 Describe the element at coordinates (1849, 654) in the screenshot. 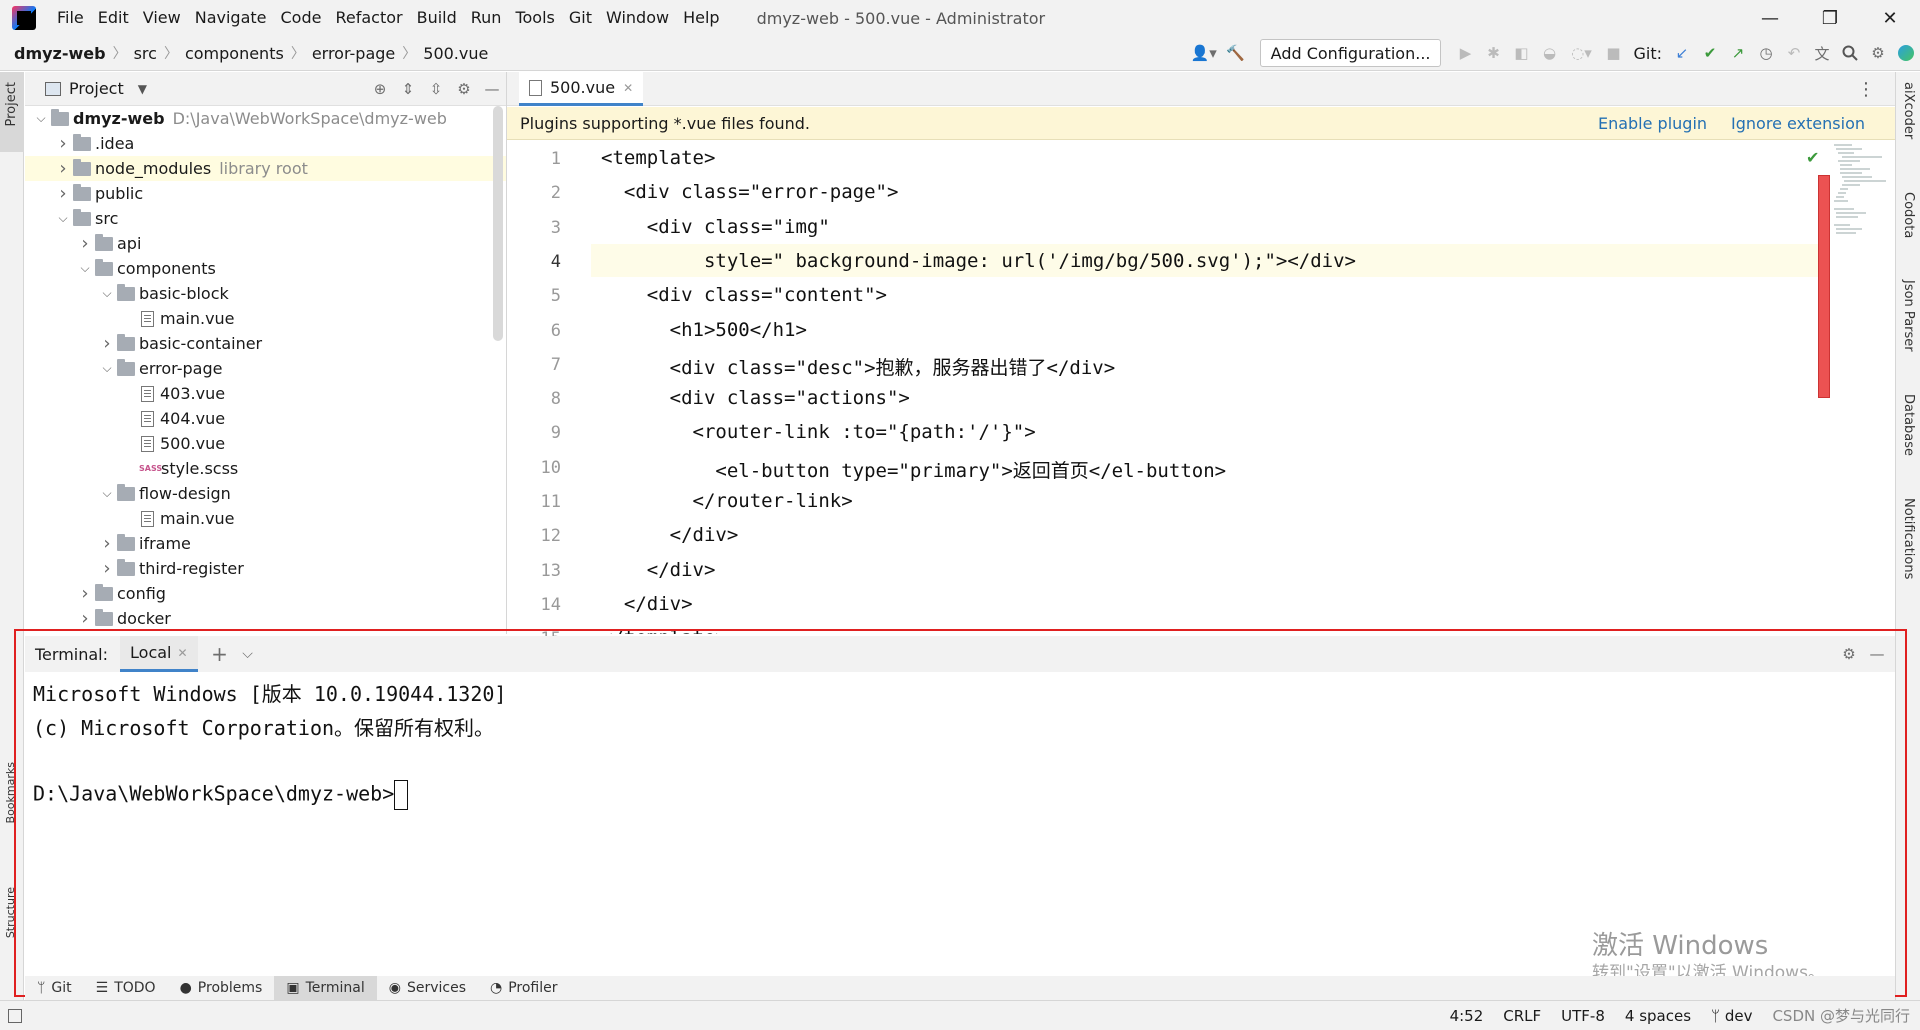

I see `terminal-settings-gear-icon: ⚙` at that location.